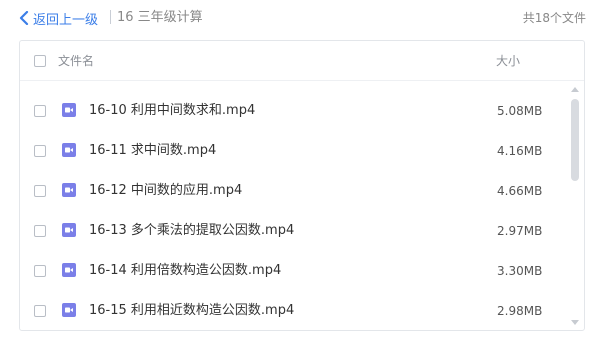 This screenshot has height=346, width=598. Describe the element at coordinates (165, 191) in the screenshot. I see `file-name: 16-12 中间数的应用.mp4` at that location.